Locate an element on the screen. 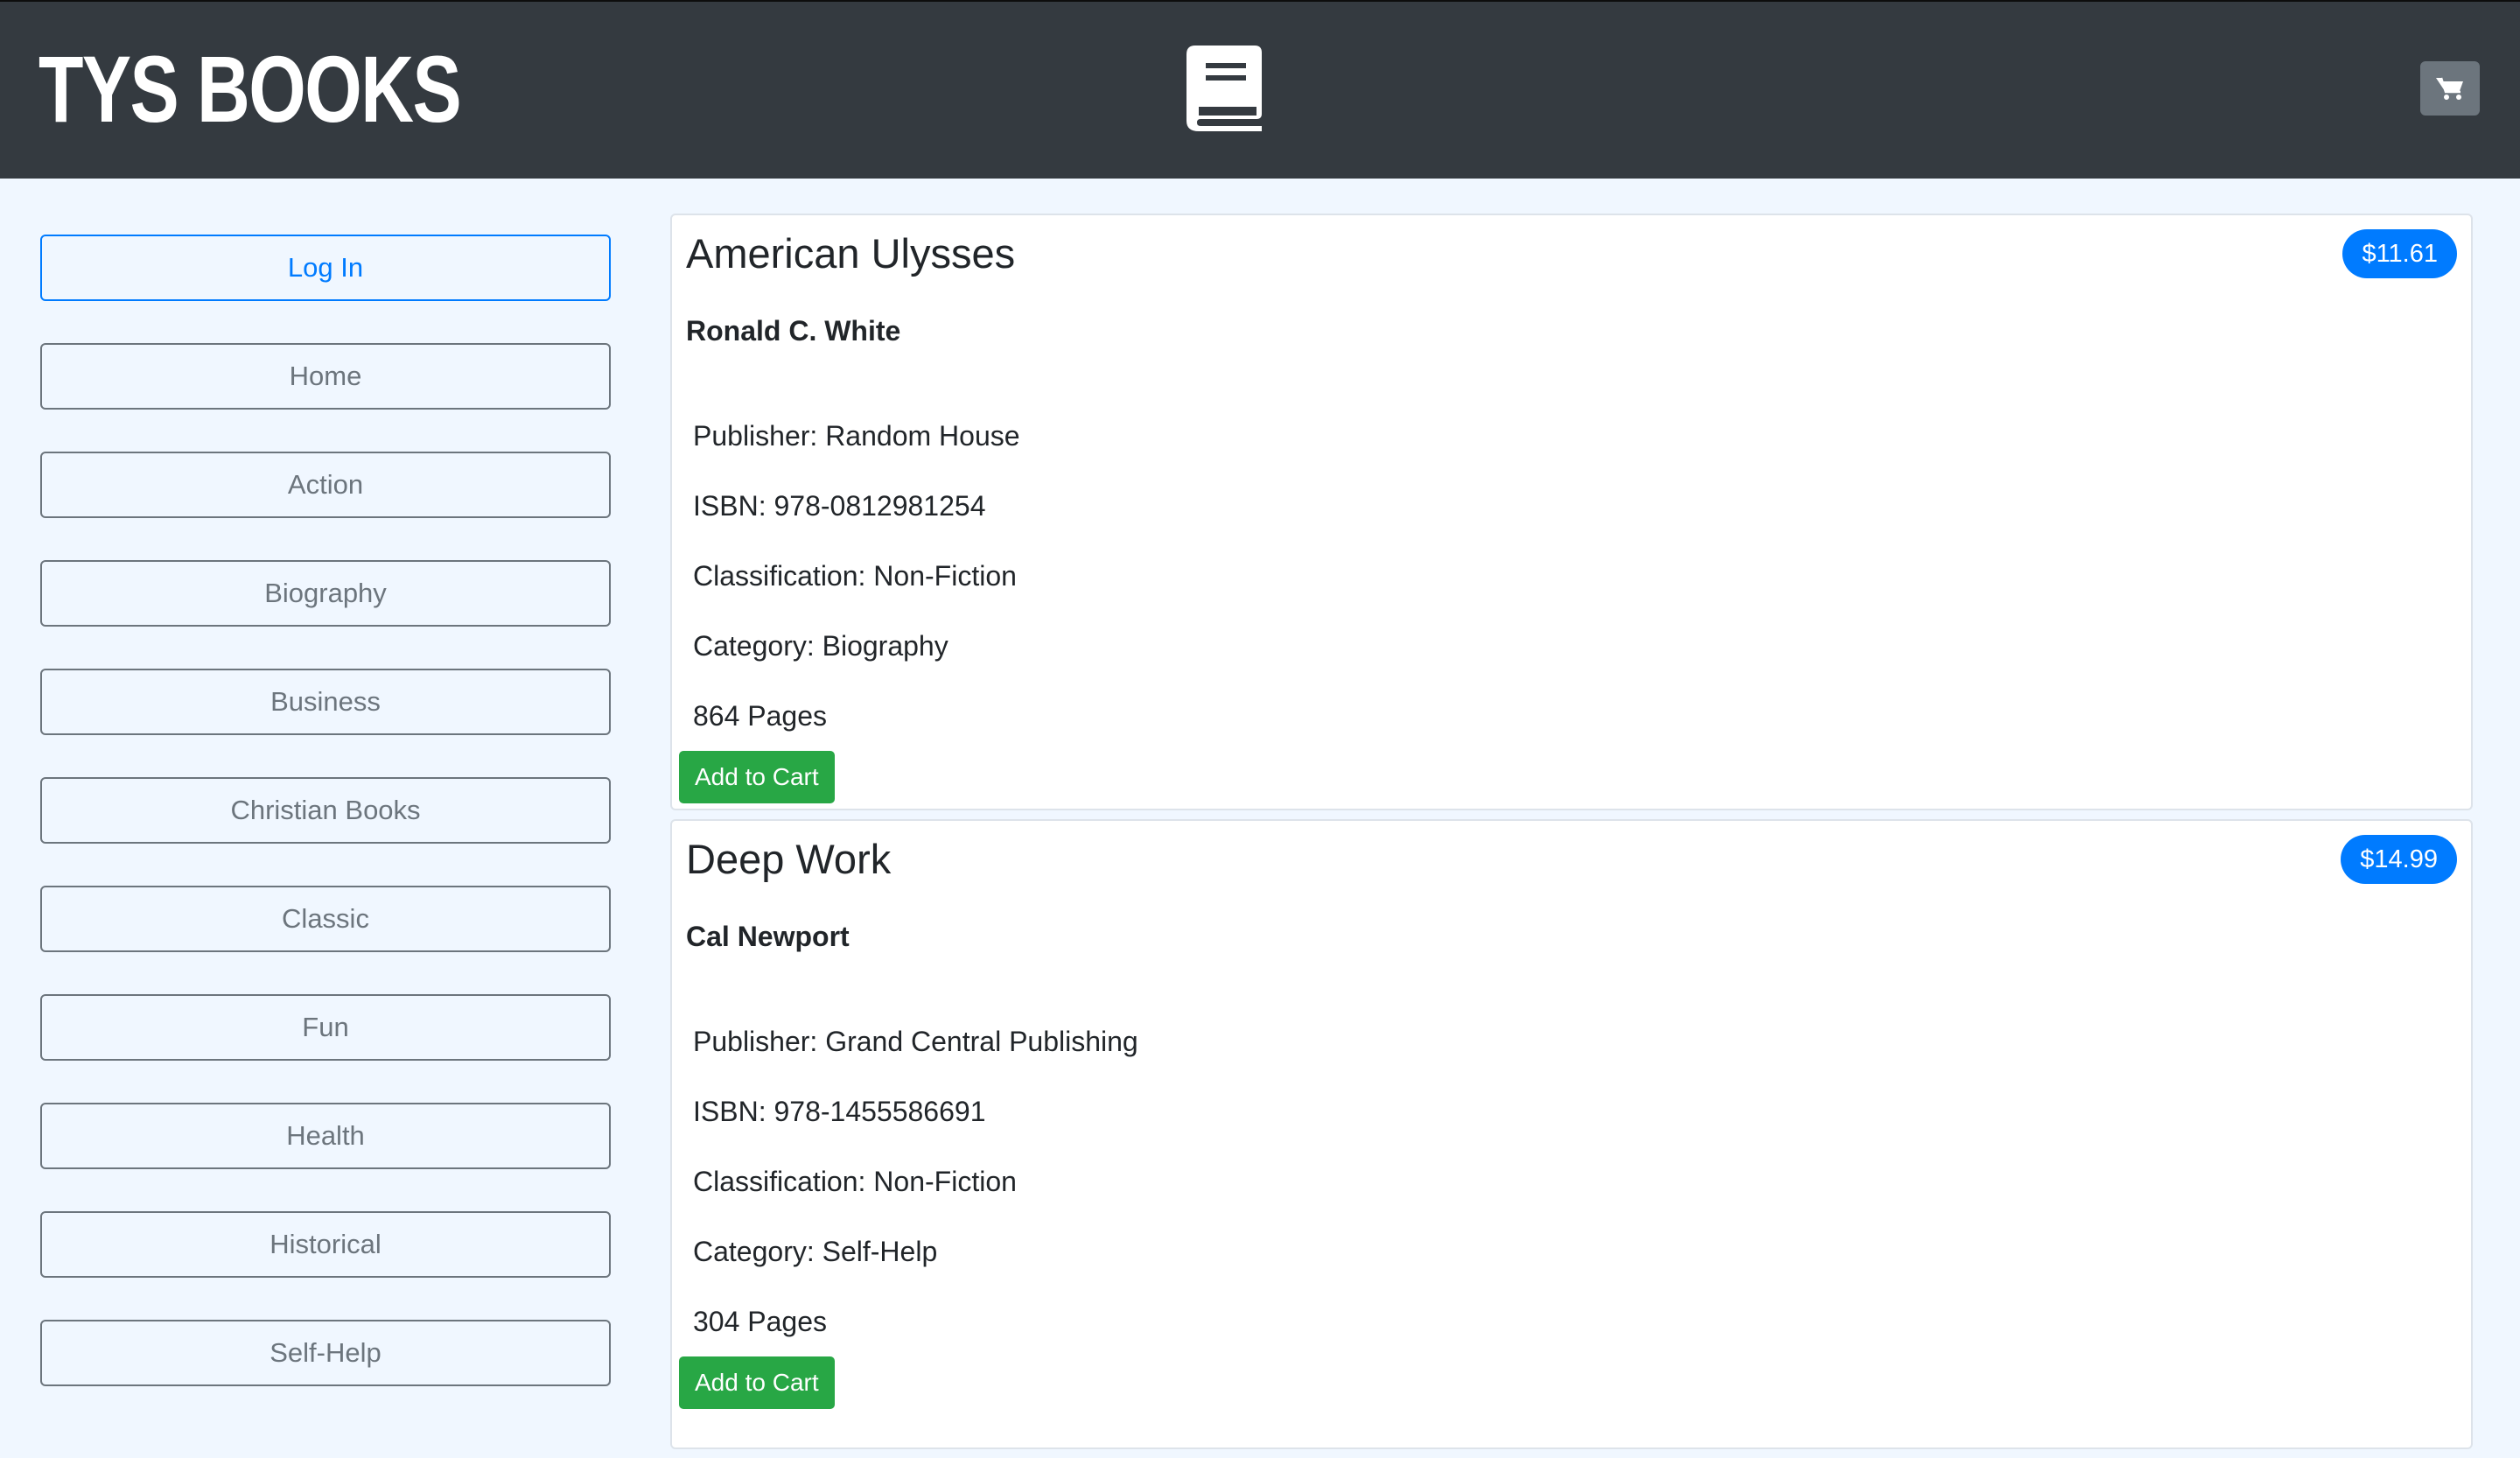 This screenshot has height=1458, width=2520. shopping-cart-icon is located at coordinates (2449, 88).